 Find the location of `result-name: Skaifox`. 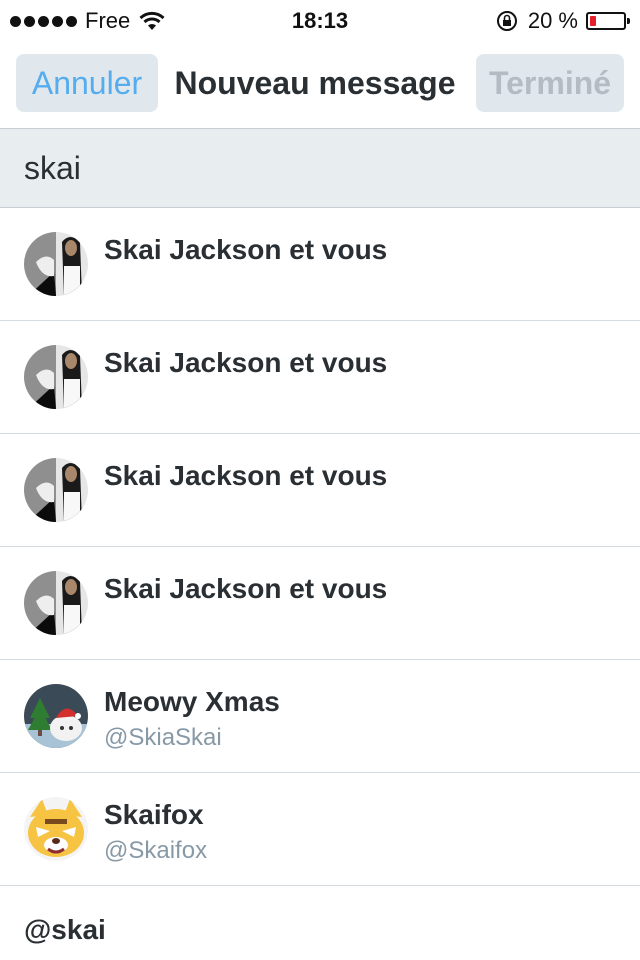

result-name: Skaifox is located at coordinates (154, 814).